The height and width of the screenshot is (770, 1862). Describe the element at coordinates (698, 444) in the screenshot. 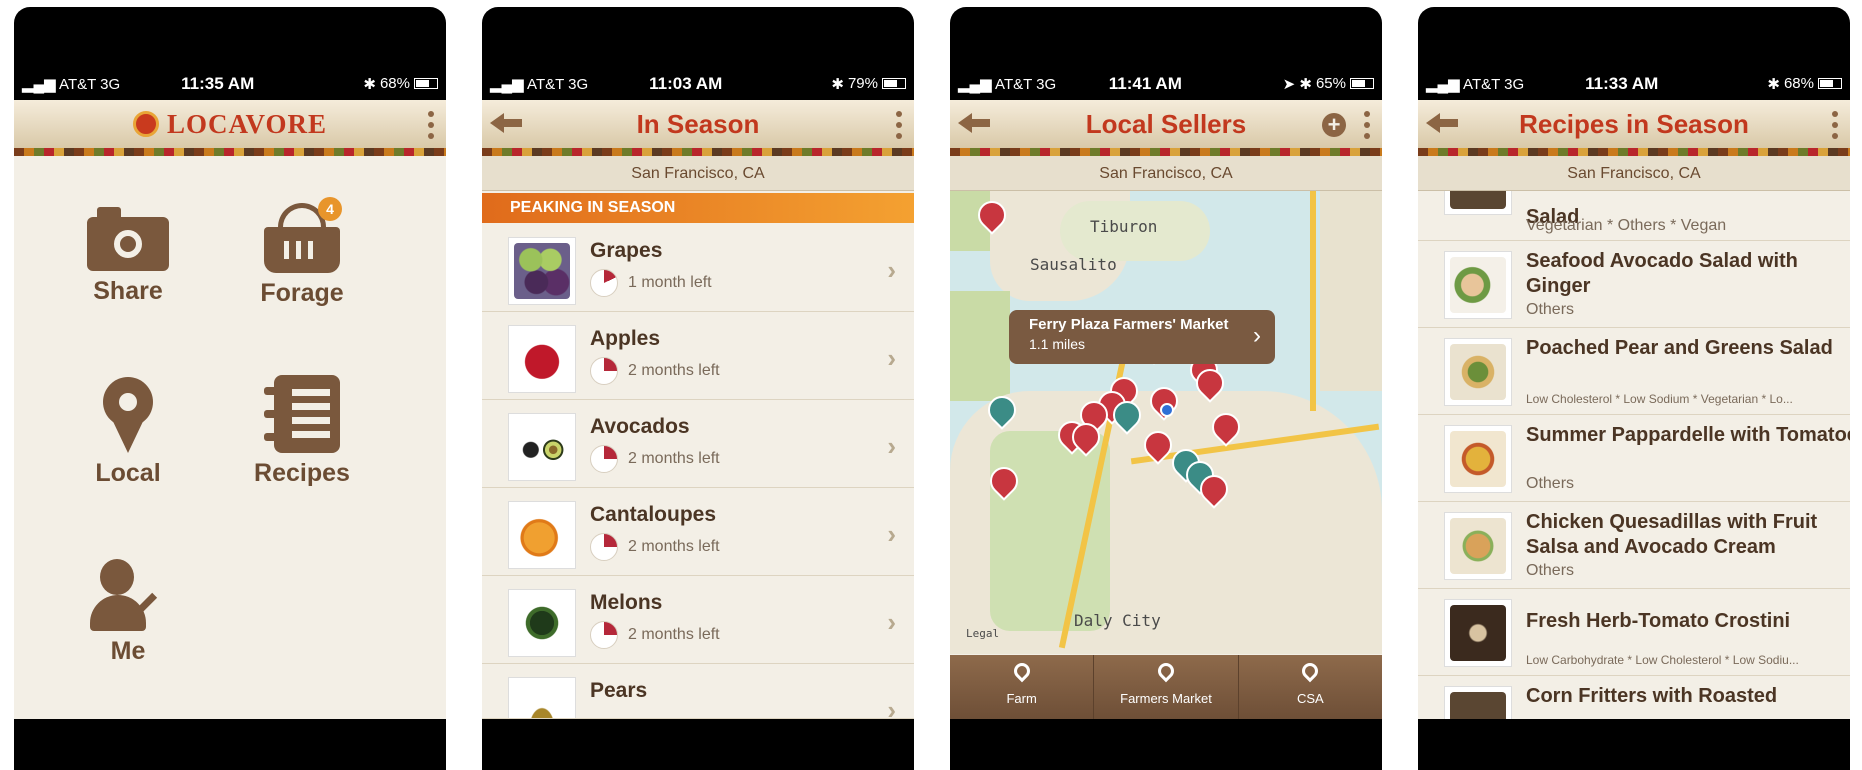

I see `list-item: Avocados 2 months left ›` at that location.